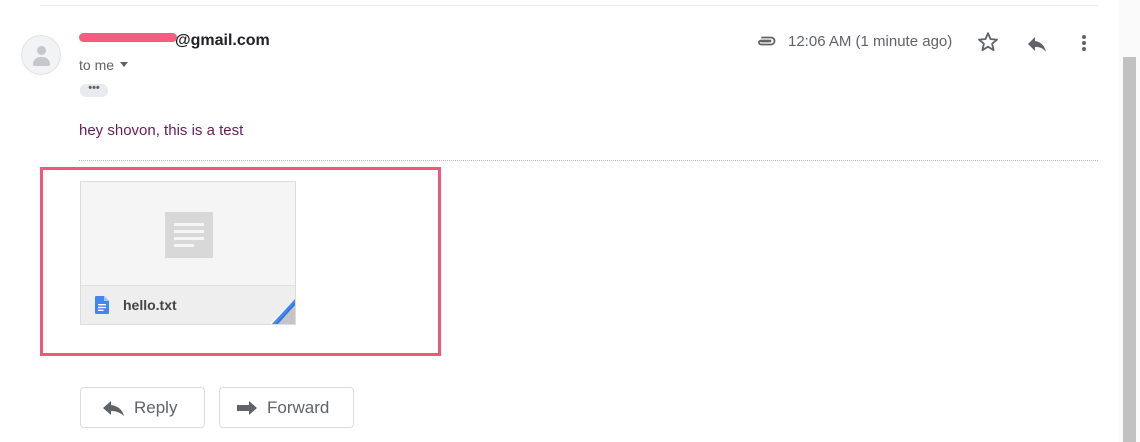 This screenshot has height=442, width=1140. I want to click on attachment-preview, so click(188, 233).